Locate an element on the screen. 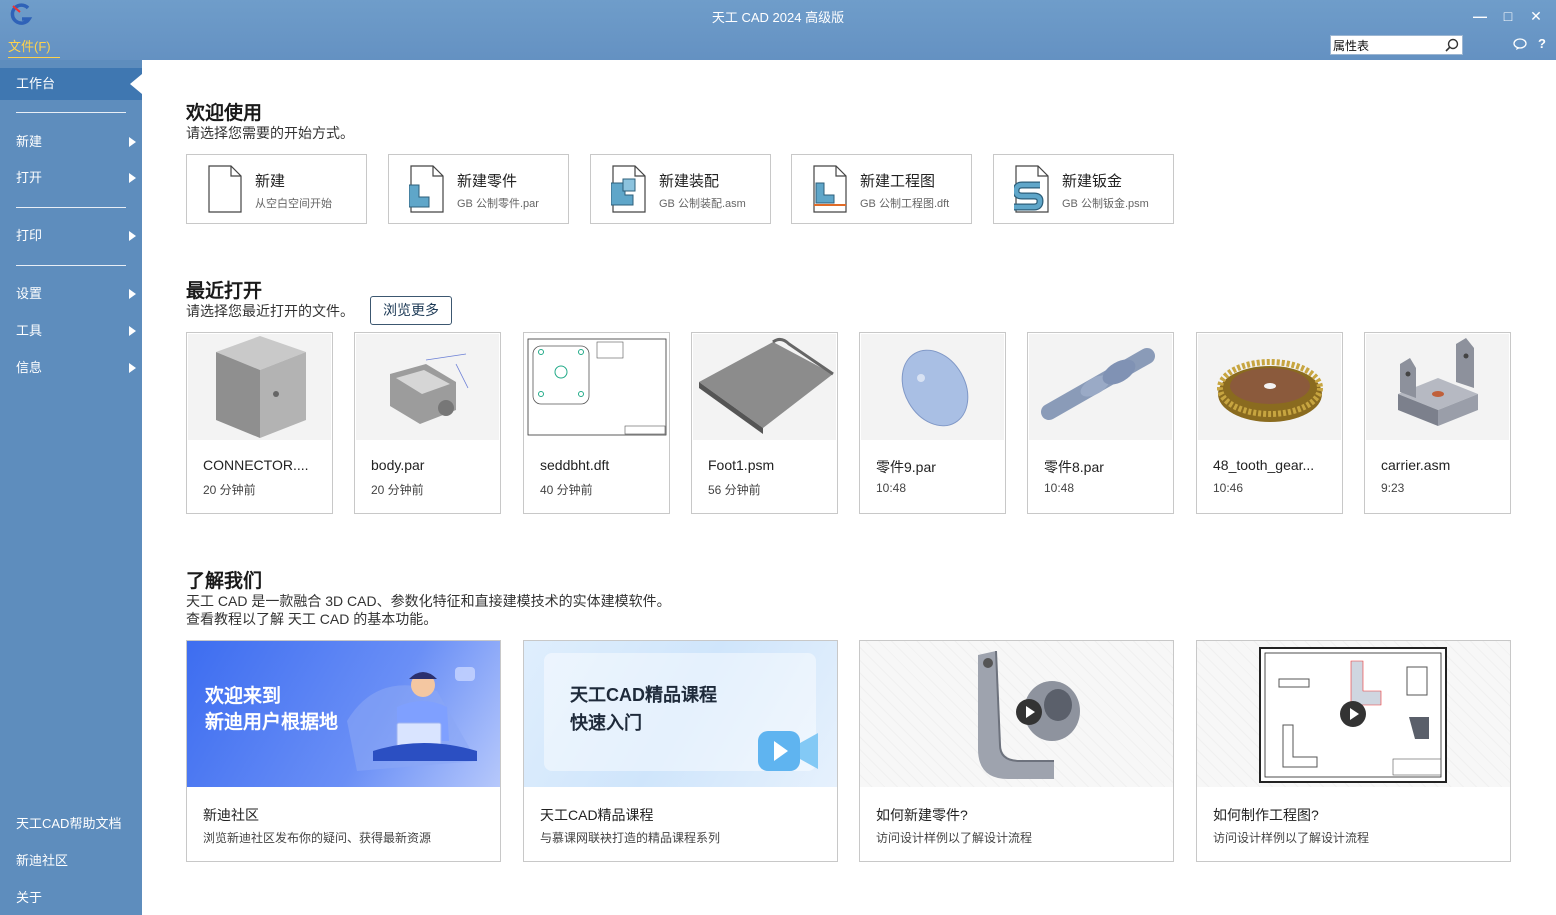  about-title: 了解我们 is located at coordinates (224, 581).